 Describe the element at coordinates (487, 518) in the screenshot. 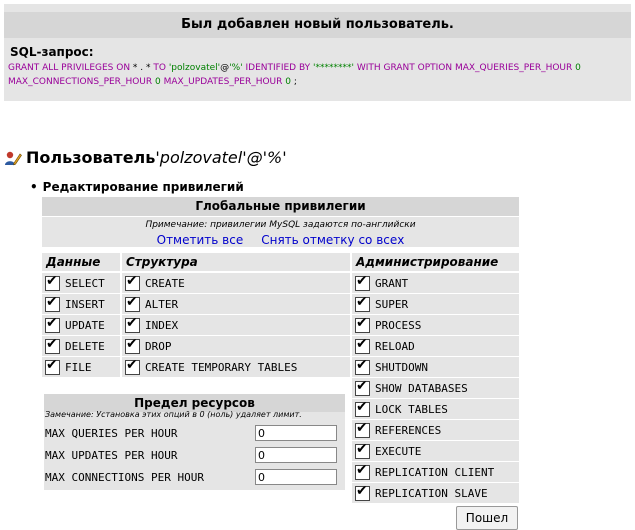

I see `submit-button: Пошел` at that location.